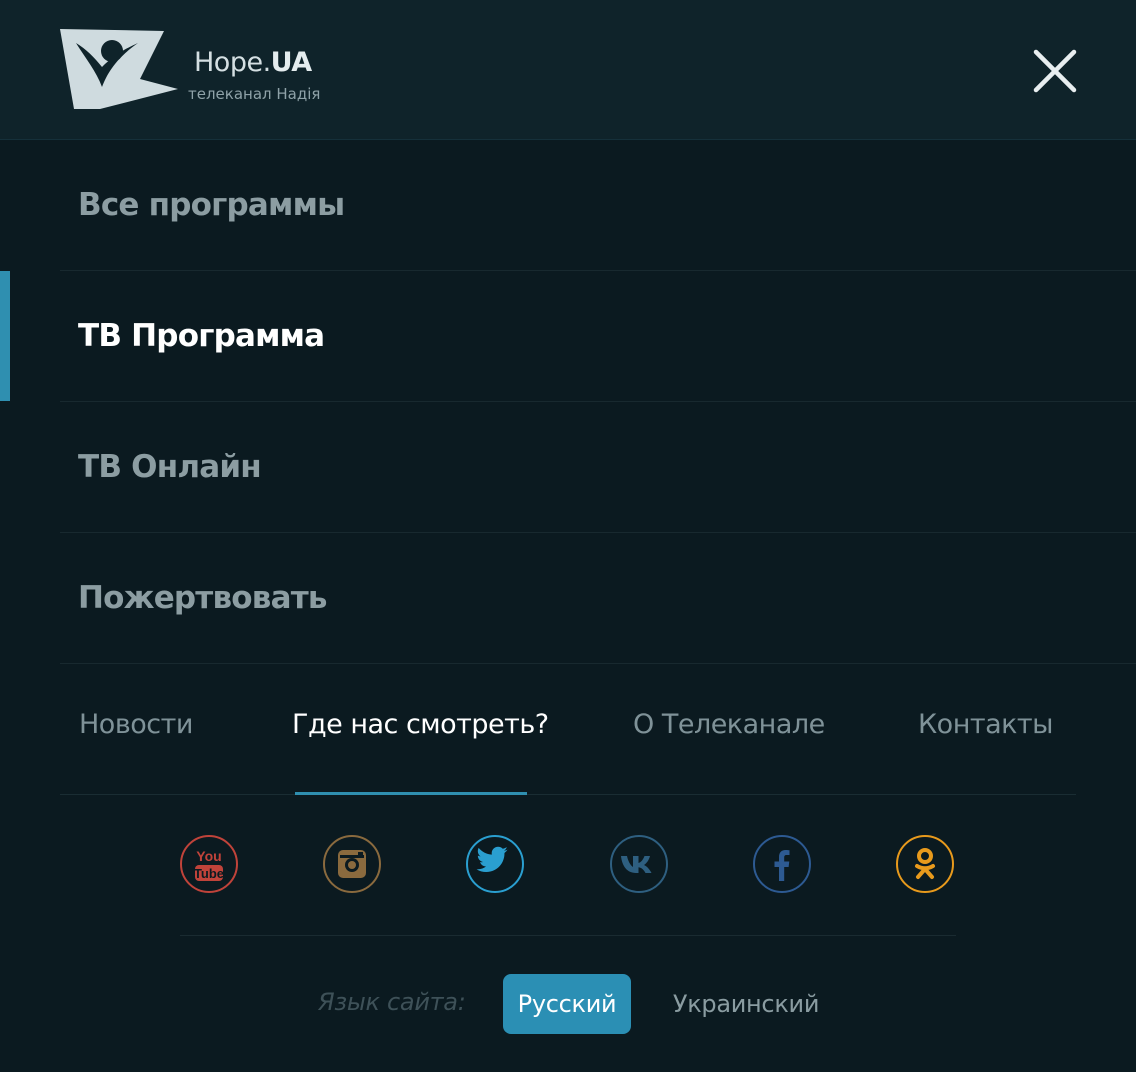  I want to click on odnoklassniki-icon, so click(925, 863).